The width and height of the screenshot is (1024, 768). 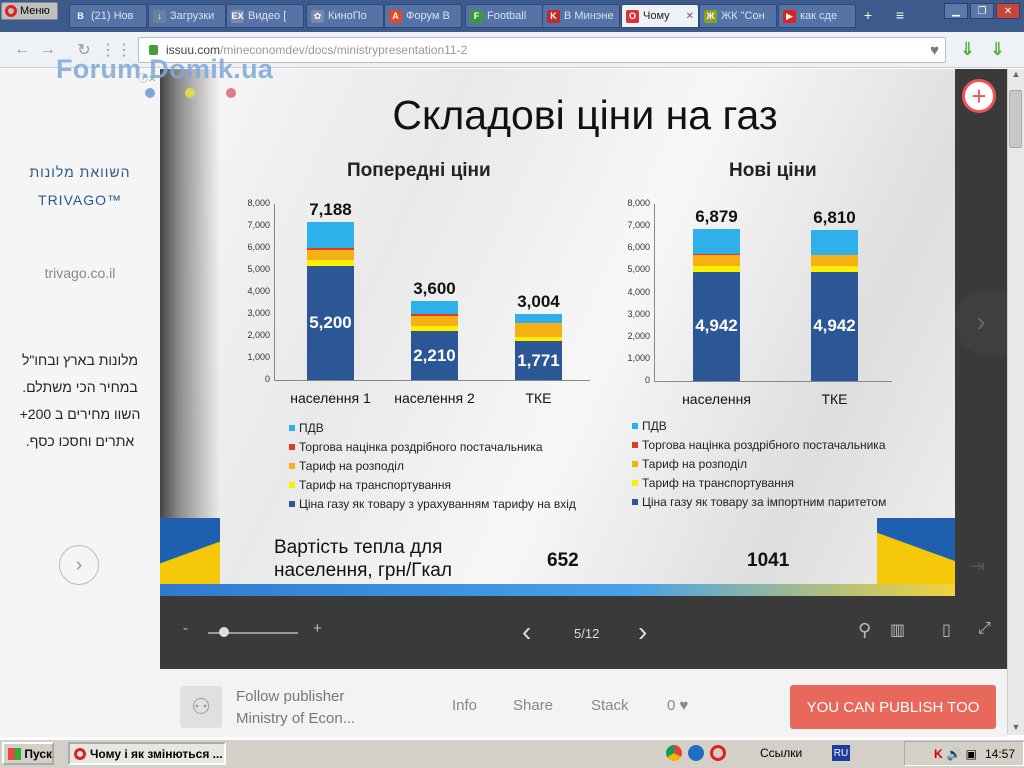 I want to click on y-tick-label: 5,000, so click(x=258, y=269).